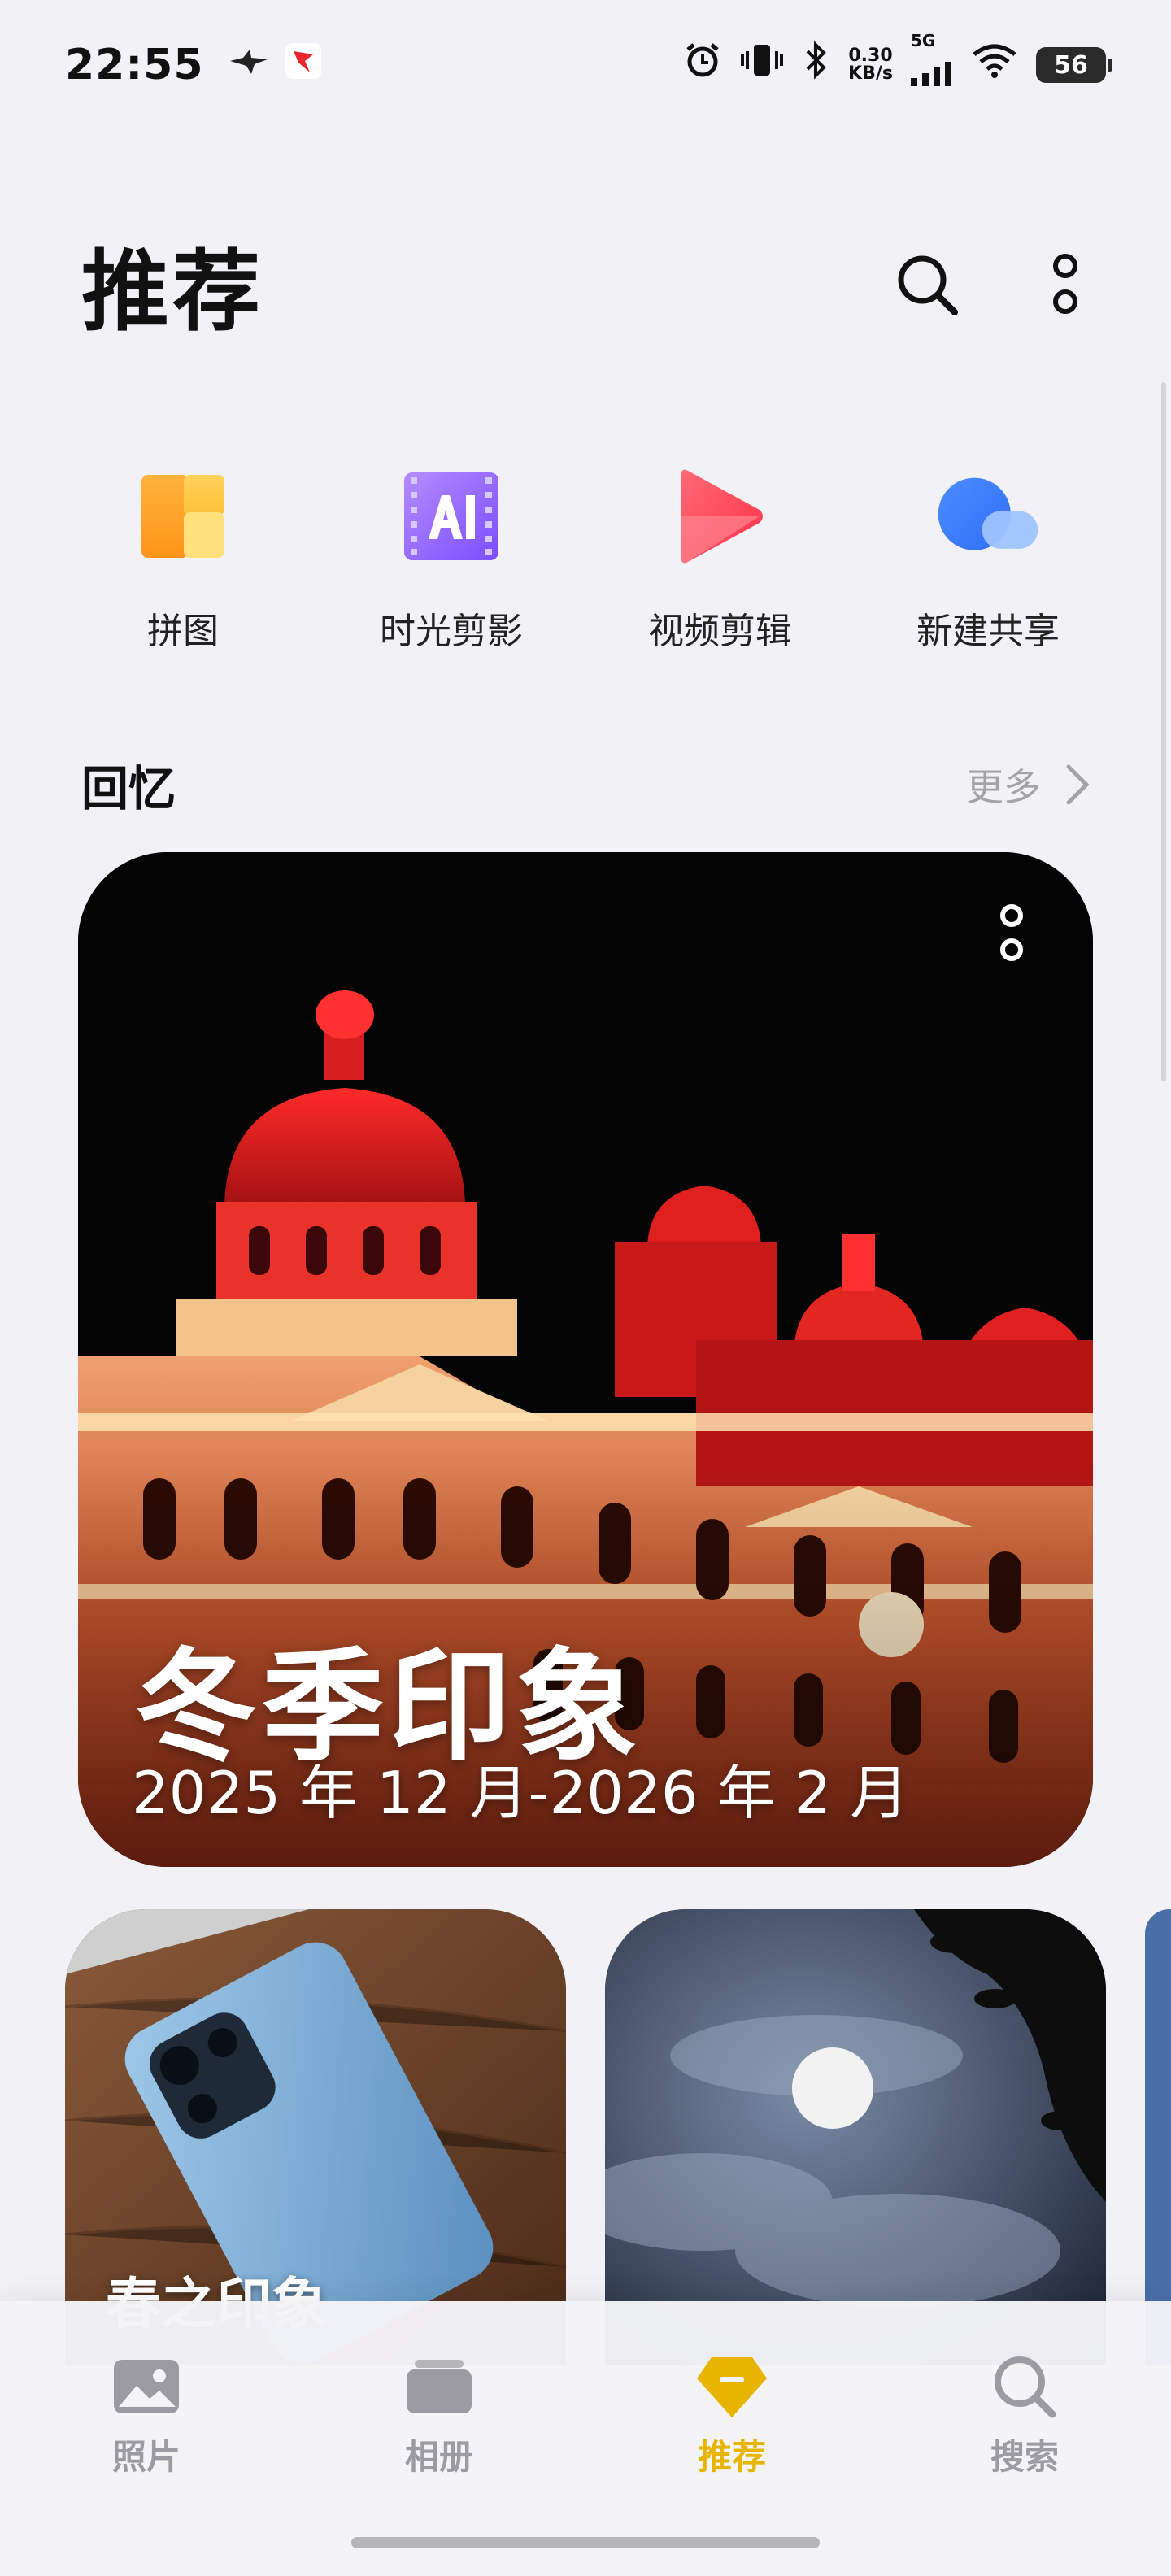  What do you see at coordinates (172, 292) in the screenshot?
I see `page-title: 推荐` at bounding box center [172, 292].